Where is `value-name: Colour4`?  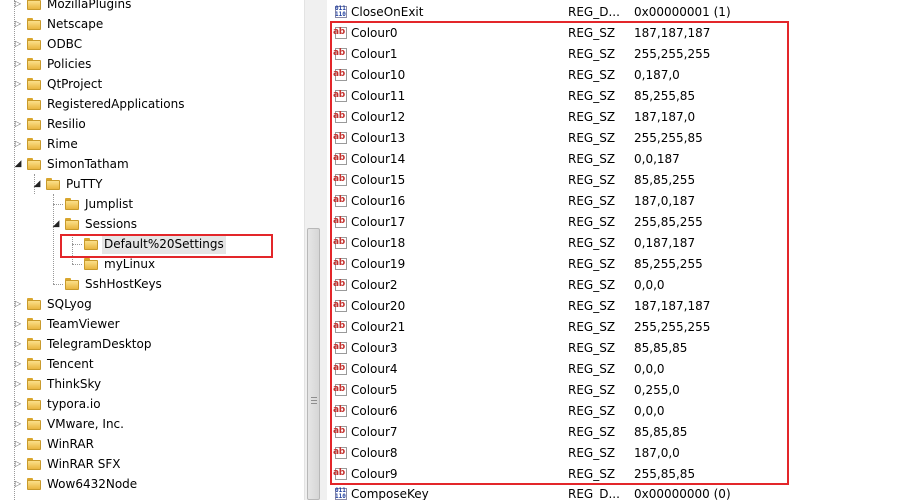
value-name: Colour4 is located at coordinates (374, 369).